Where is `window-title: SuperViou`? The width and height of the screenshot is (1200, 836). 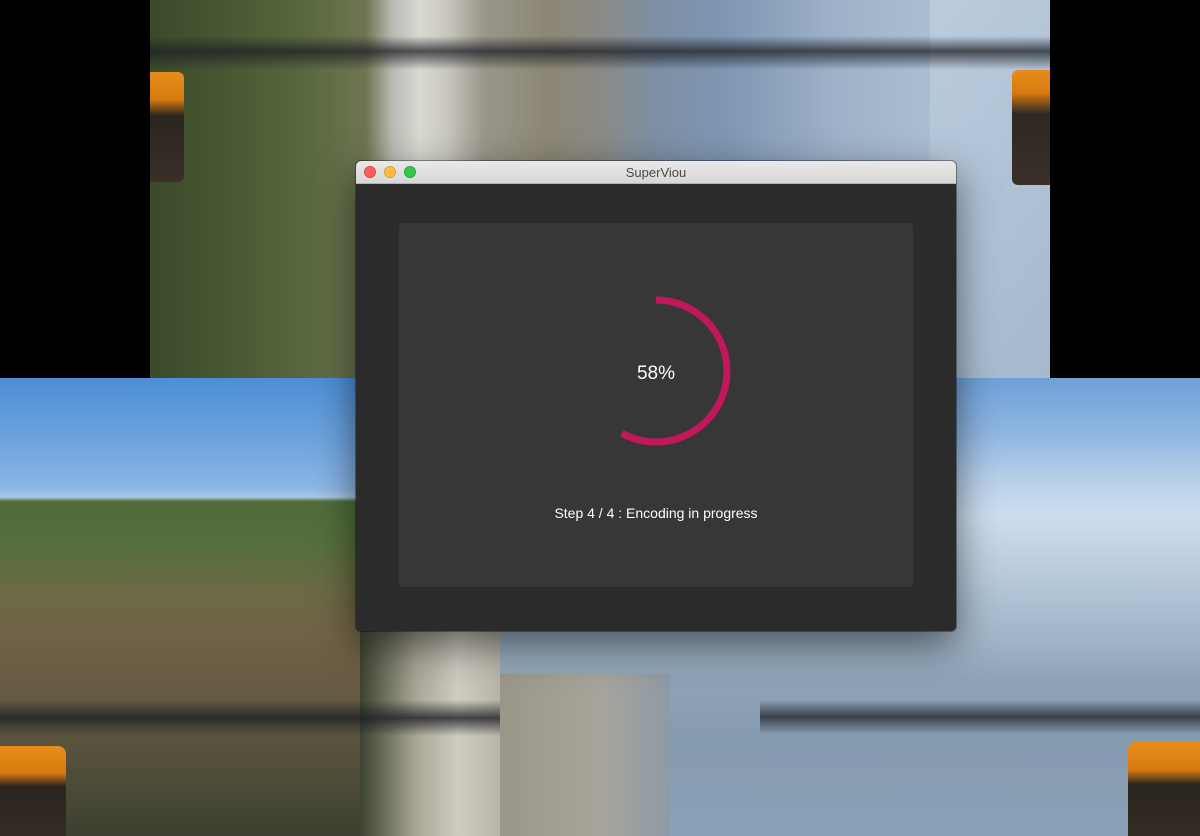 window-title: SuperViou is located at coordinates (656, 172).